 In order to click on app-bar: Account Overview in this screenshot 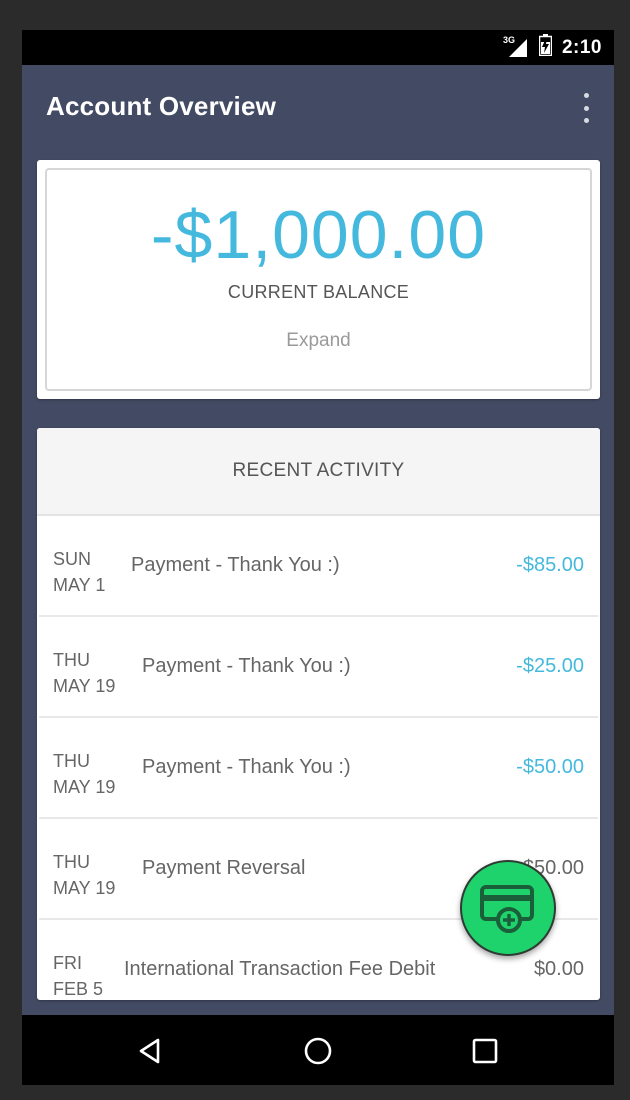, I will do `click(318, 107)`.